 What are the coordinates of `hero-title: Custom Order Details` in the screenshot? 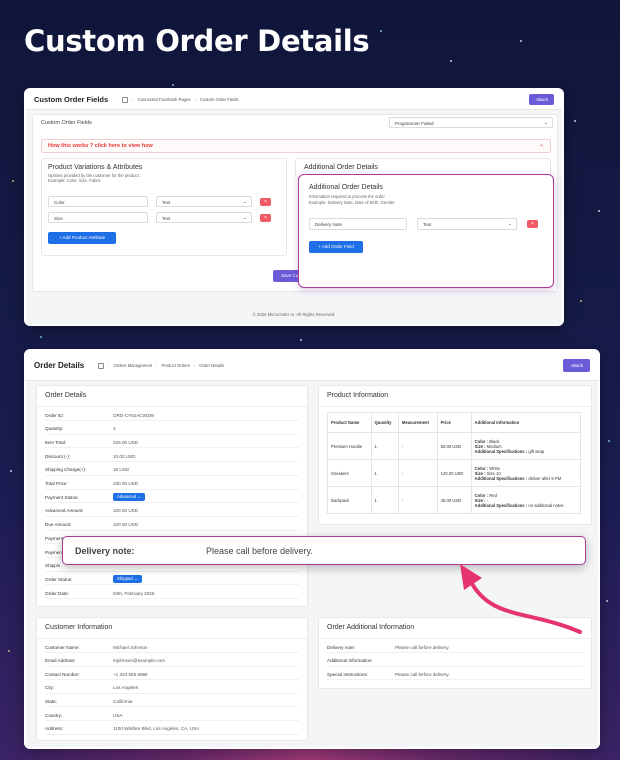 It's located at (197, 41).